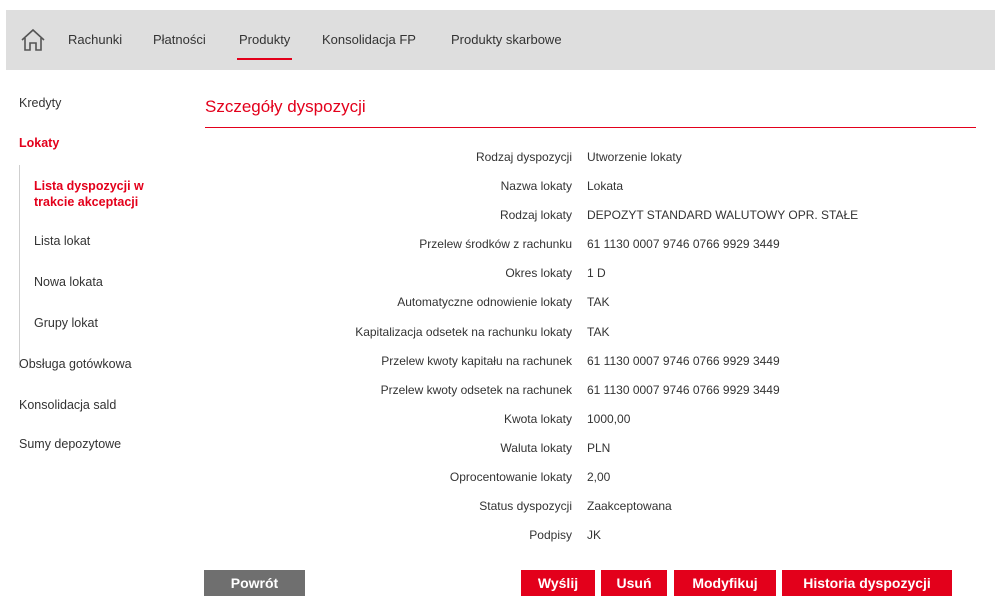 Image resolution: width=995 pixels, height=596 pixels. Describe the element at coordinates (634, 157) in the screenshot. I see `detail-value: Utworzenie lokaty` at that location.